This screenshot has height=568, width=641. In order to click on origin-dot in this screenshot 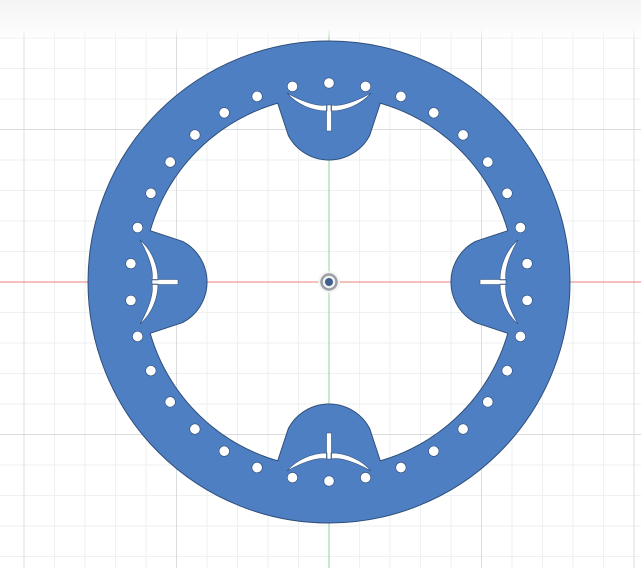, I will do `click(329, 282)`.